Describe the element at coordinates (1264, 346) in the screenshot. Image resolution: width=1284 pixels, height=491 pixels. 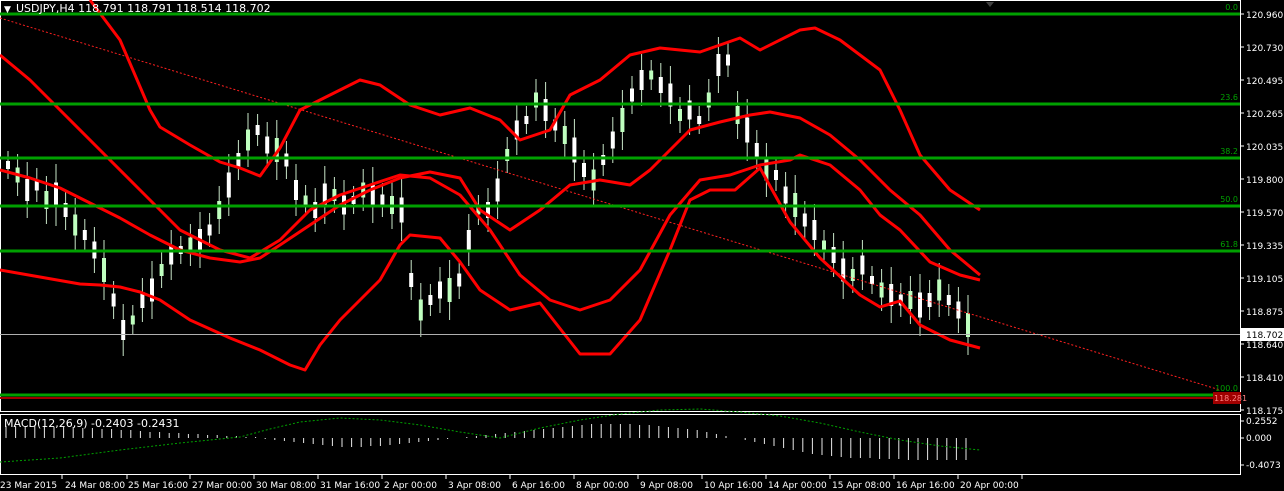
I see `price-tick-label: 118.640` at that location.